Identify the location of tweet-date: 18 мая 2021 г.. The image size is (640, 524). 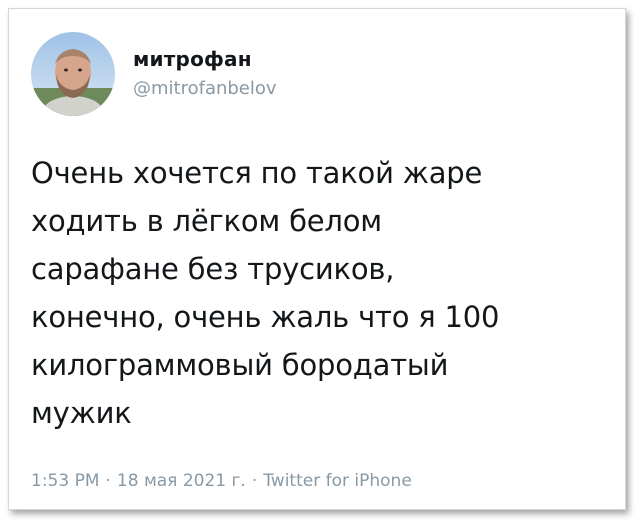
(181, 481).